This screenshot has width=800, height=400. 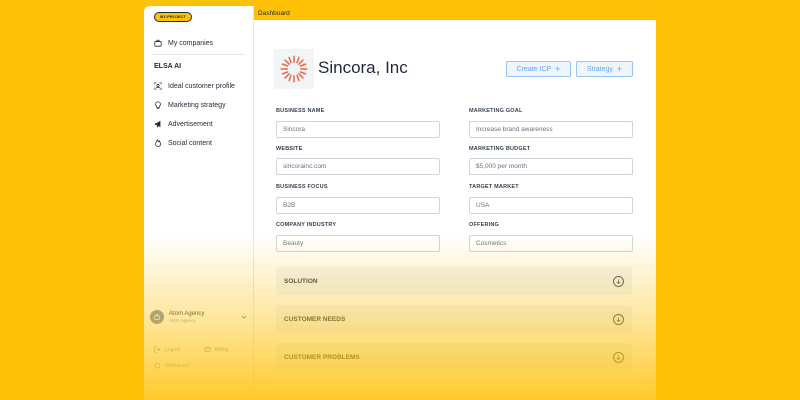 What do you see at coordinates (190, 124) in the screenshot?
I see `sidebar-item-label: Advertisement` at bounding box center [190, 124].